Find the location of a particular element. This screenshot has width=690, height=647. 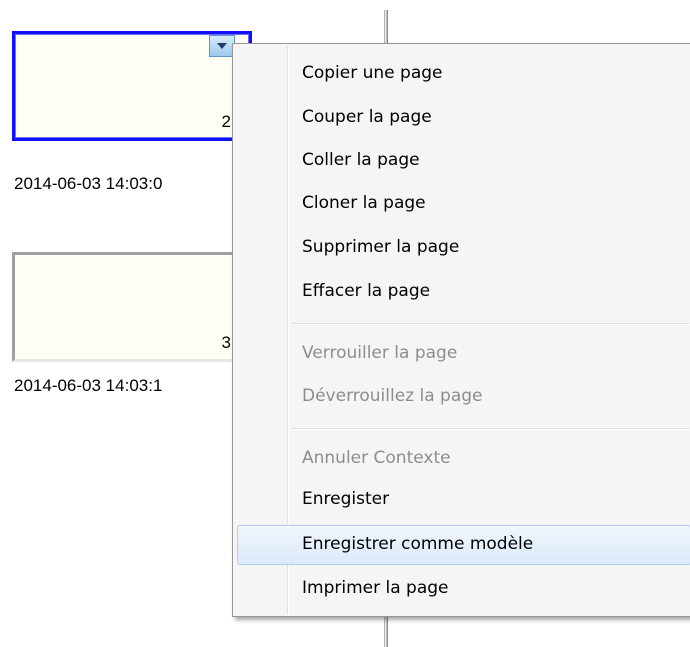

menu-item-label: Supprimer la page is located at coordinates (381, 247).